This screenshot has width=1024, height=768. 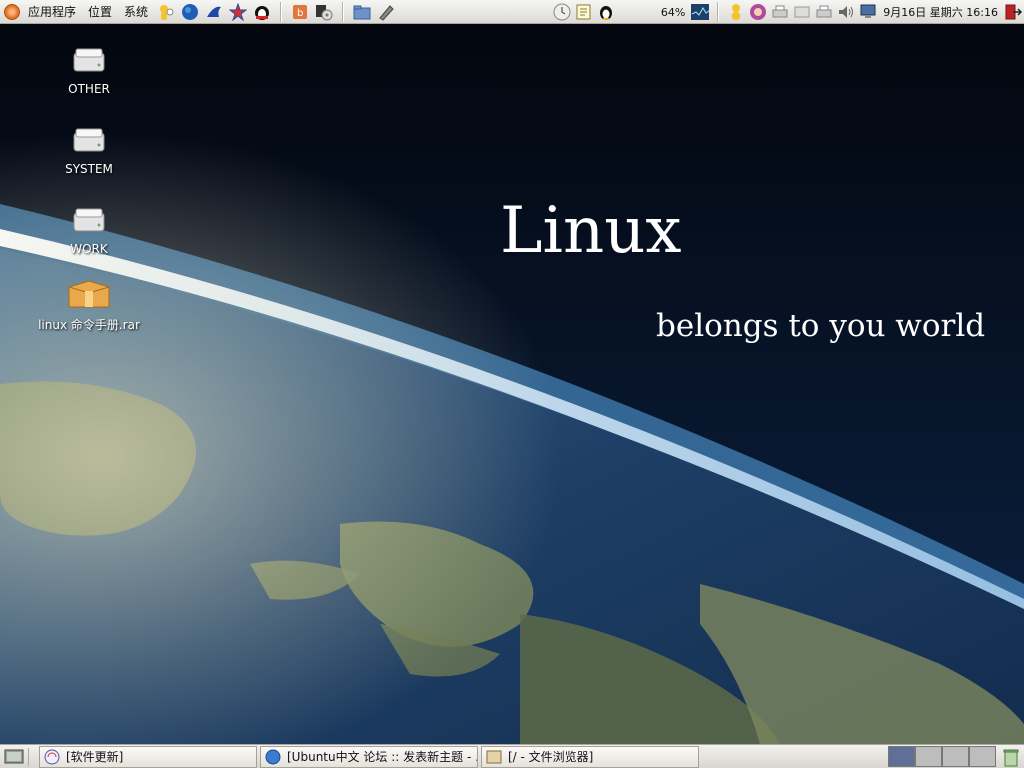 I want to click on desktop-icon-label: linux 命令手册.rar, so click(x=89, y=325).